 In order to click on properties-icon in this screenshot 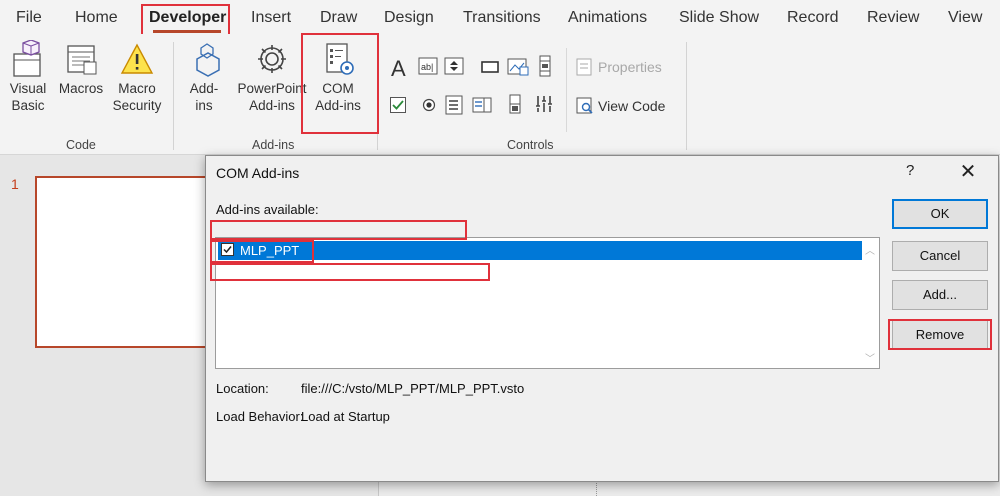, I will do `click(584, 67)`.